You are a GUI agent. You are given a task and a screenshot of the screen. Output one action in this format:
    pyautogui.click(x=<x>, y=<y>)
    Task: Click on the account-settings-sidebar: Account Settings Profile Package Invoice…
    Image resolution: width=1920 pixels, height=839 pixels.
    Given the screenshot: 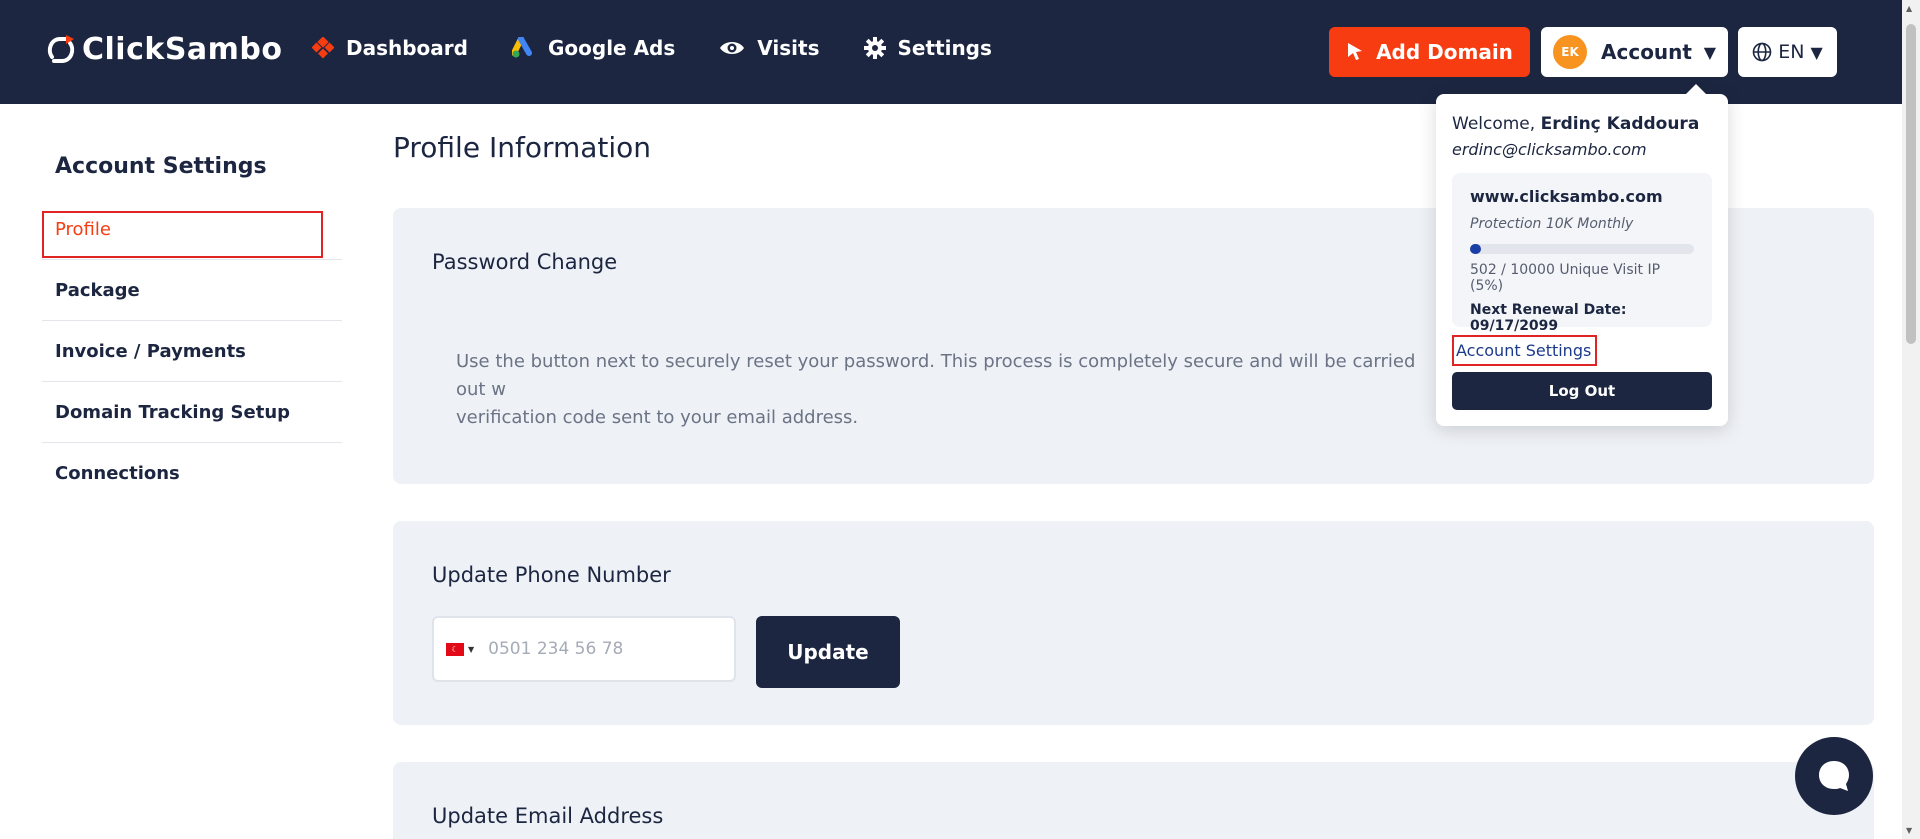 What is the action you would take?
    pyautogui.click(x=192, y=329)
    